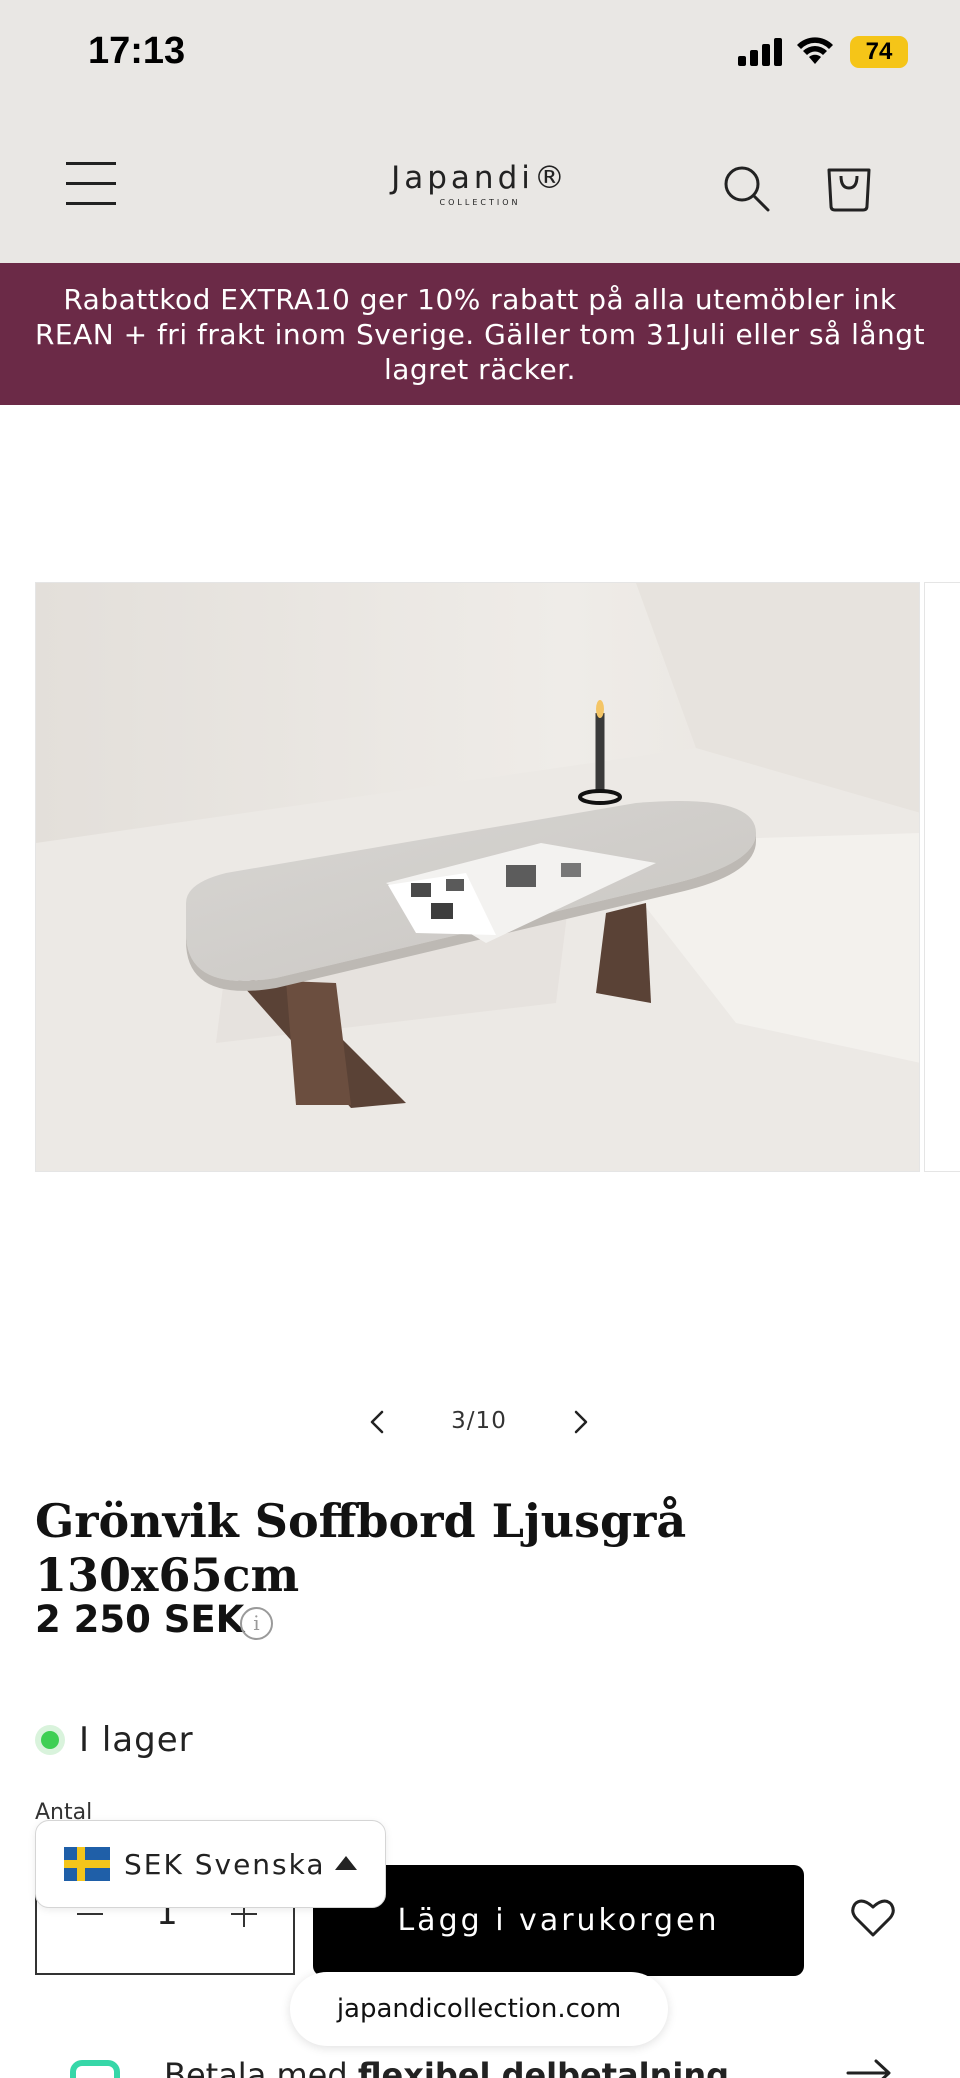 The image size is (960, 2078). Describe the element at coordinates (746, 188) in the screenshot. I see `search-icon` at that location.